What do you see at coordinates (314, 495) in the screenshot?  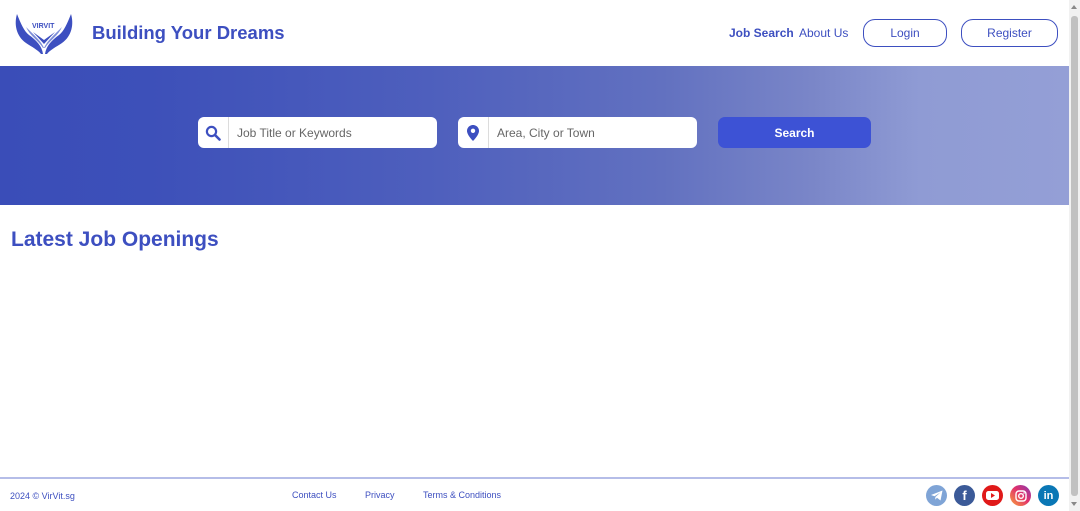 I see `footer-contact-link: Contact Us` at bounding box center [314, 495].